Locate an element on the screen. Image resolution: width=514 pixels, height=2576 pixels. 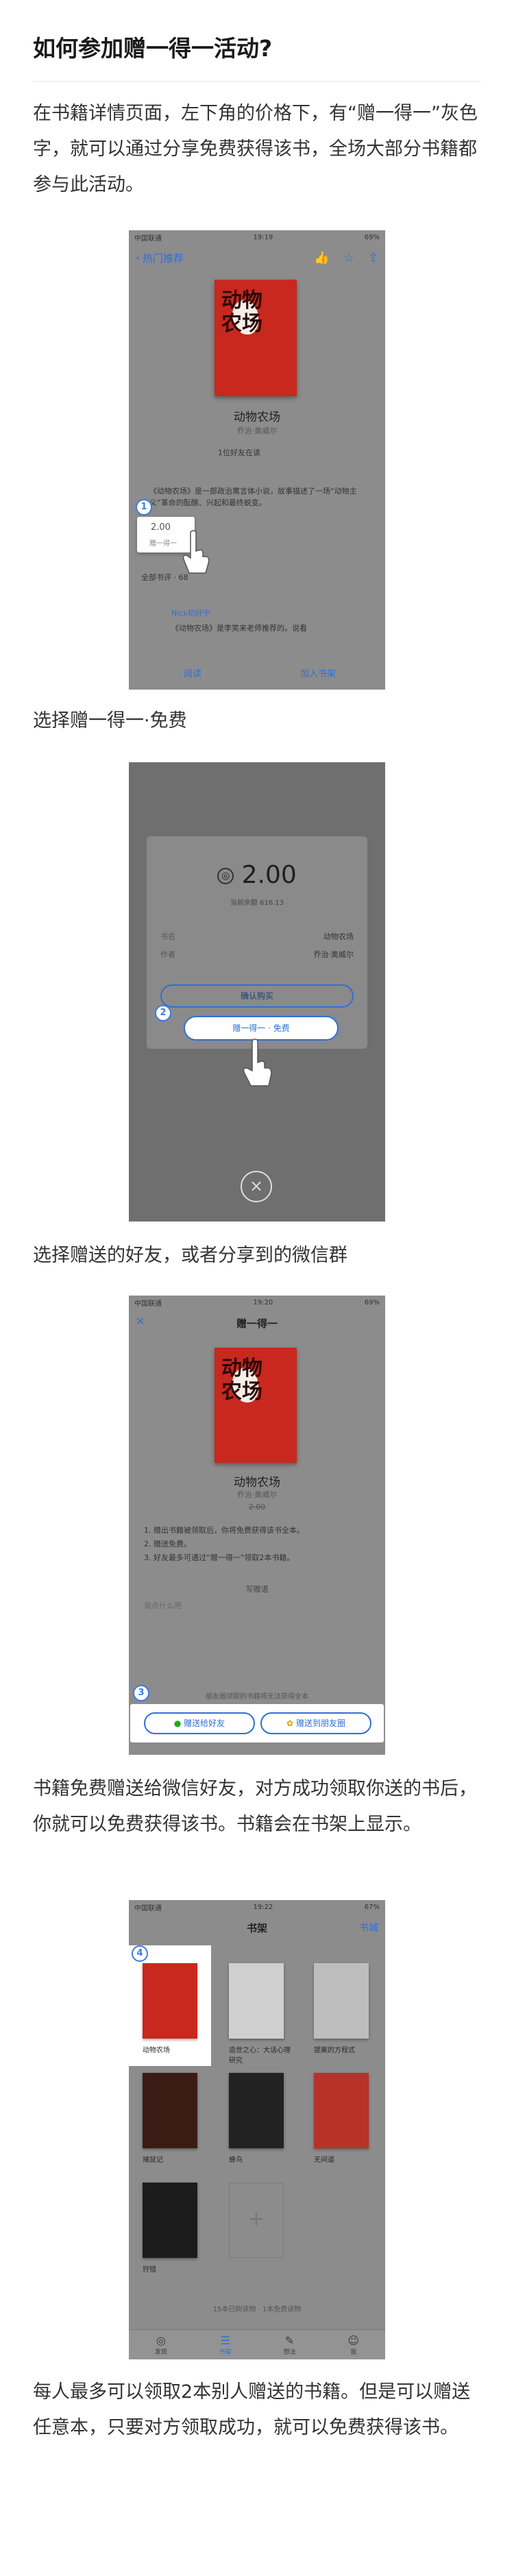
nav-bar: ‹ 热门推荐 👍 ☆ ⇪ is located at coordinates (257, 257).